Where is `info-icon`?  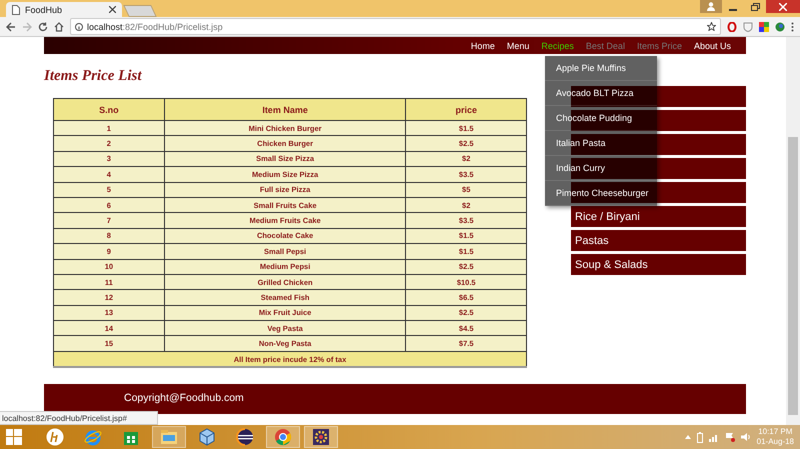
info-icon is located at coordinates (79, 26).